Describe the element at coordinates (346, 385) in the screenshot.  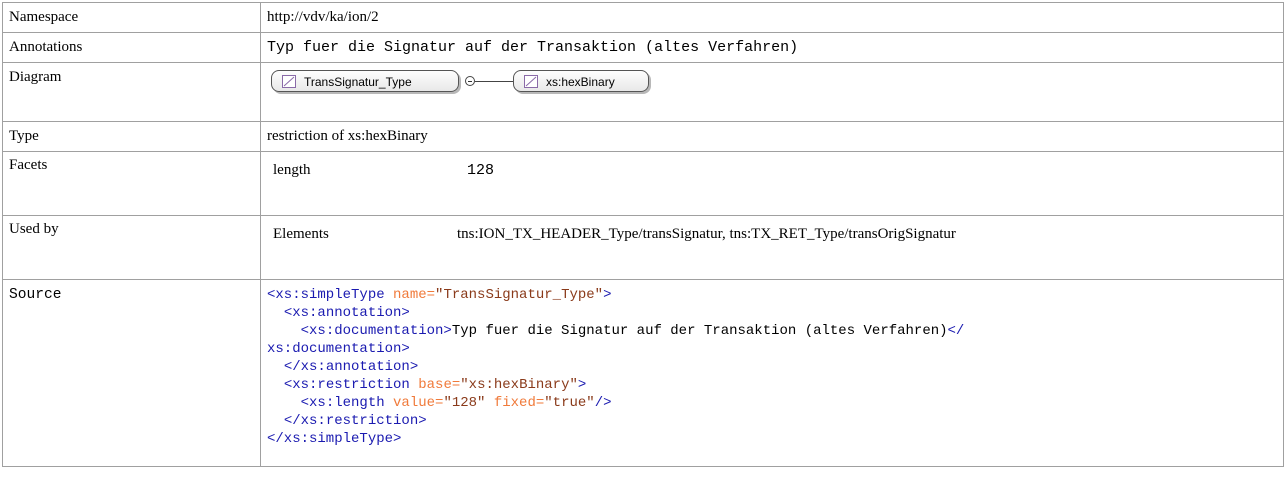
I see `code-token: <xs:restriction` at that location.